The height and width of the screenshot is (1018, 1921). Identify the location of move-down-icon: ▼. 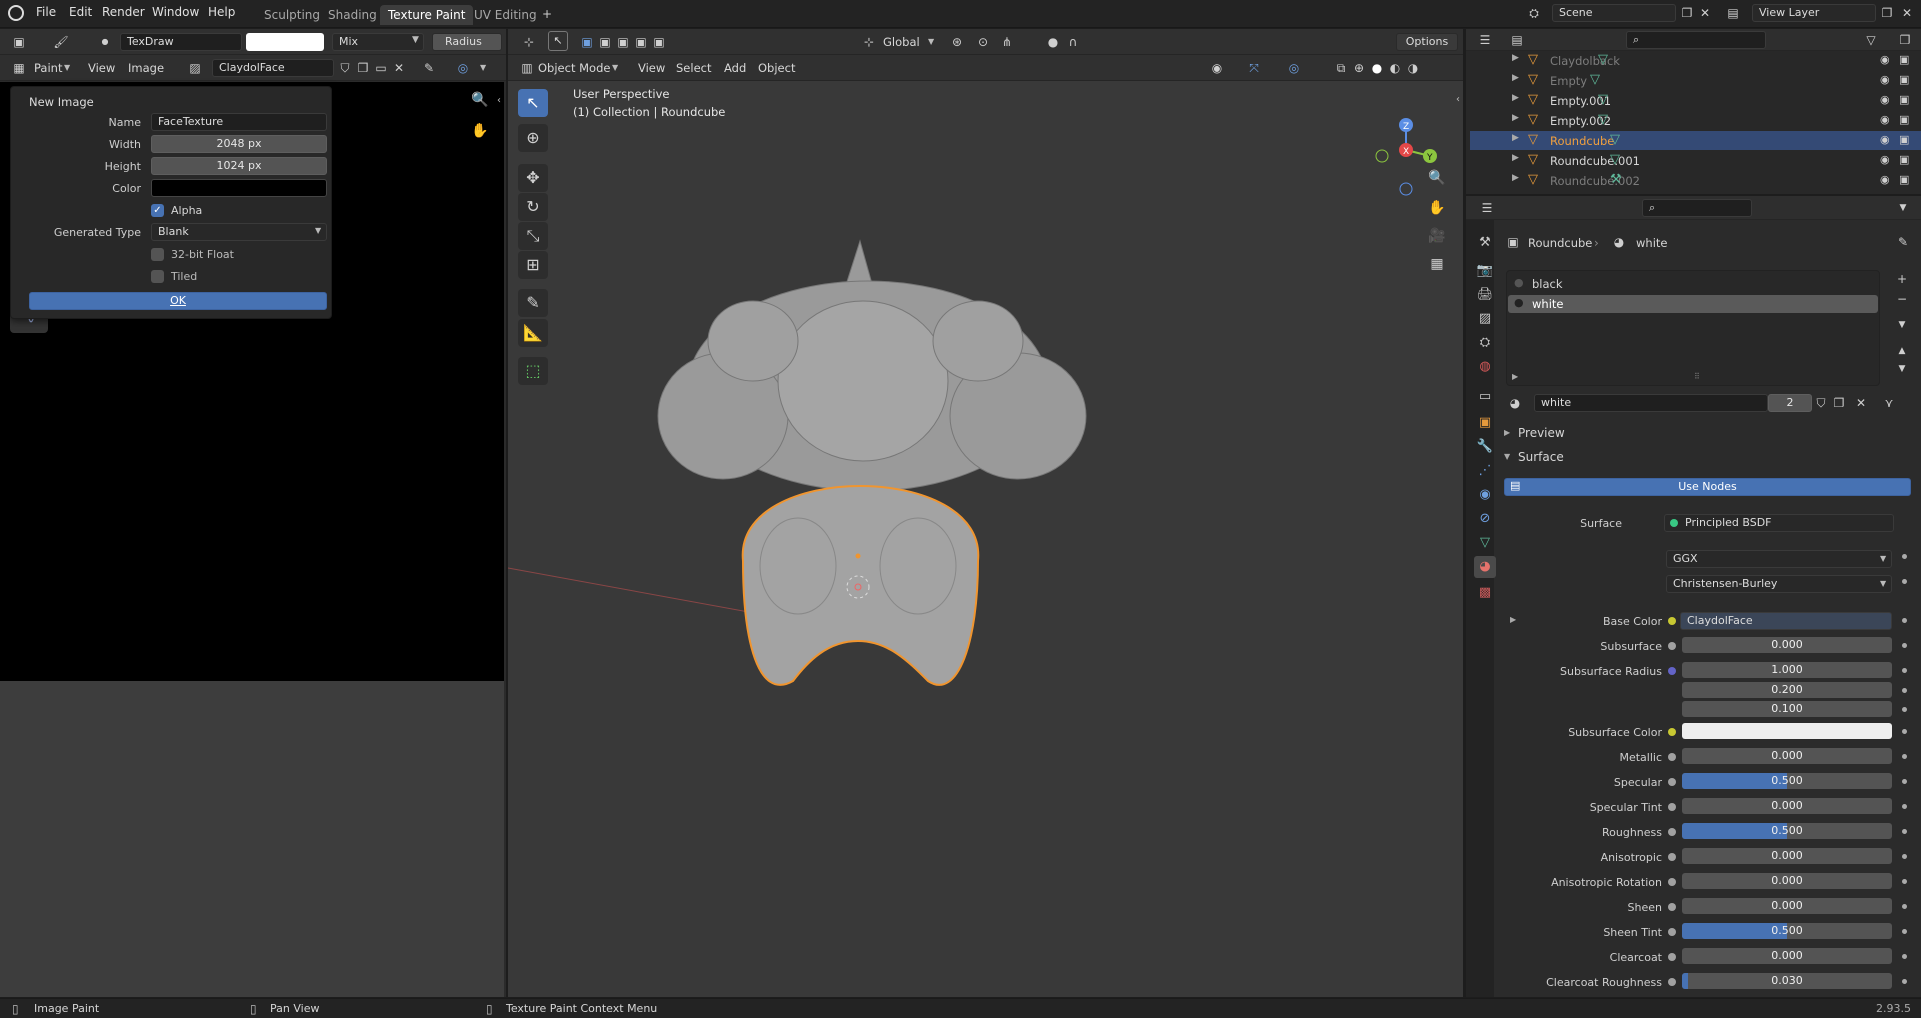
(1902, 369).